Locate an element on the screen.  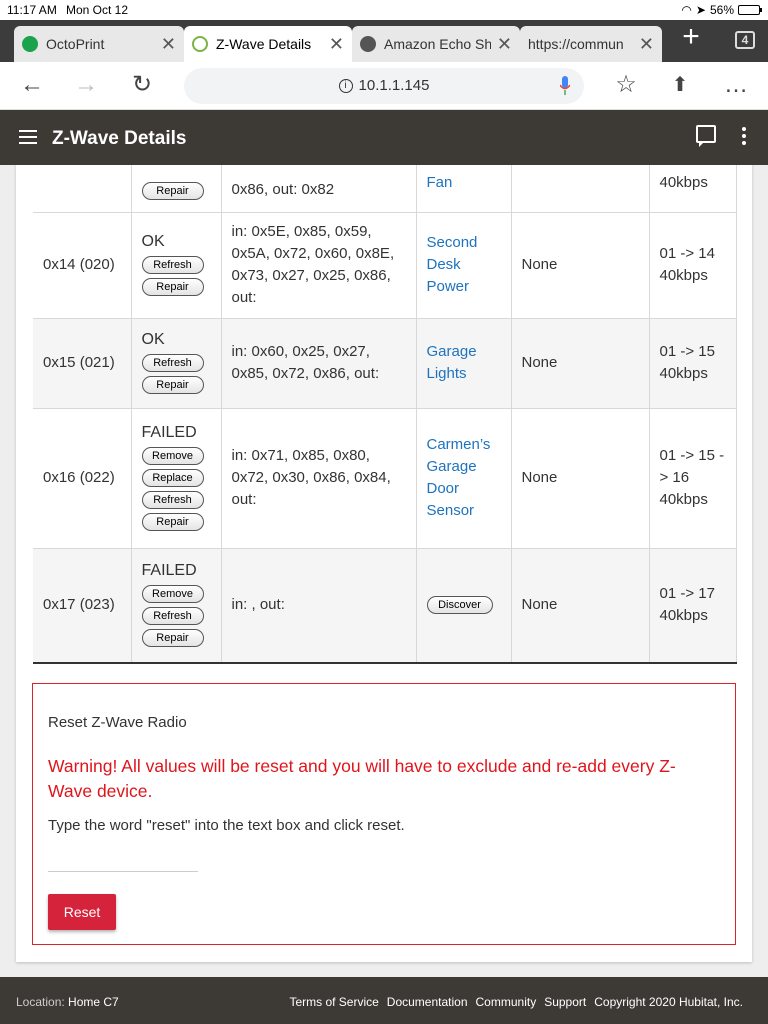
command-classes: 0x86, out: 0x82 is located at coordinates (319, 189).